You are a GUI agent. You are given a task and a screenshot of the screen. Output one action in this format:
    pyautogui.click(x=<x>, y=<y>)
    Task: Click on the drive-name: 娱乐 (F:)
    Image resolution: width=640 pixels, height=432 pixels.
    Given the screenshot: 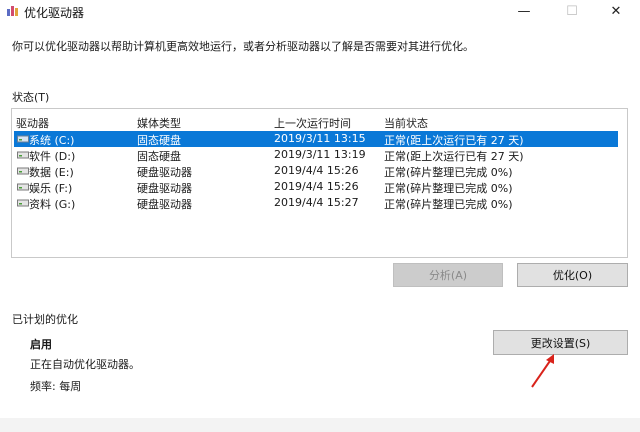 What is the action you would take?
    pyautogui.click(x=51, y=188)
    